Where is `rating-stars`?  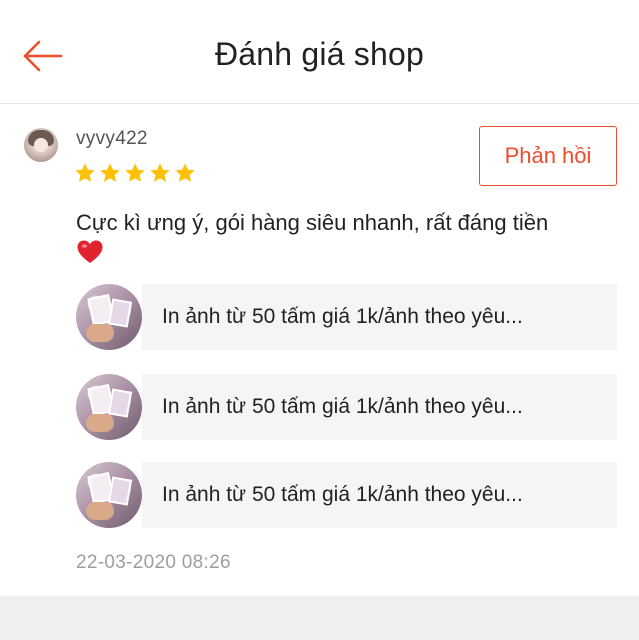 rating-stars is located at coordinates (135, 173).